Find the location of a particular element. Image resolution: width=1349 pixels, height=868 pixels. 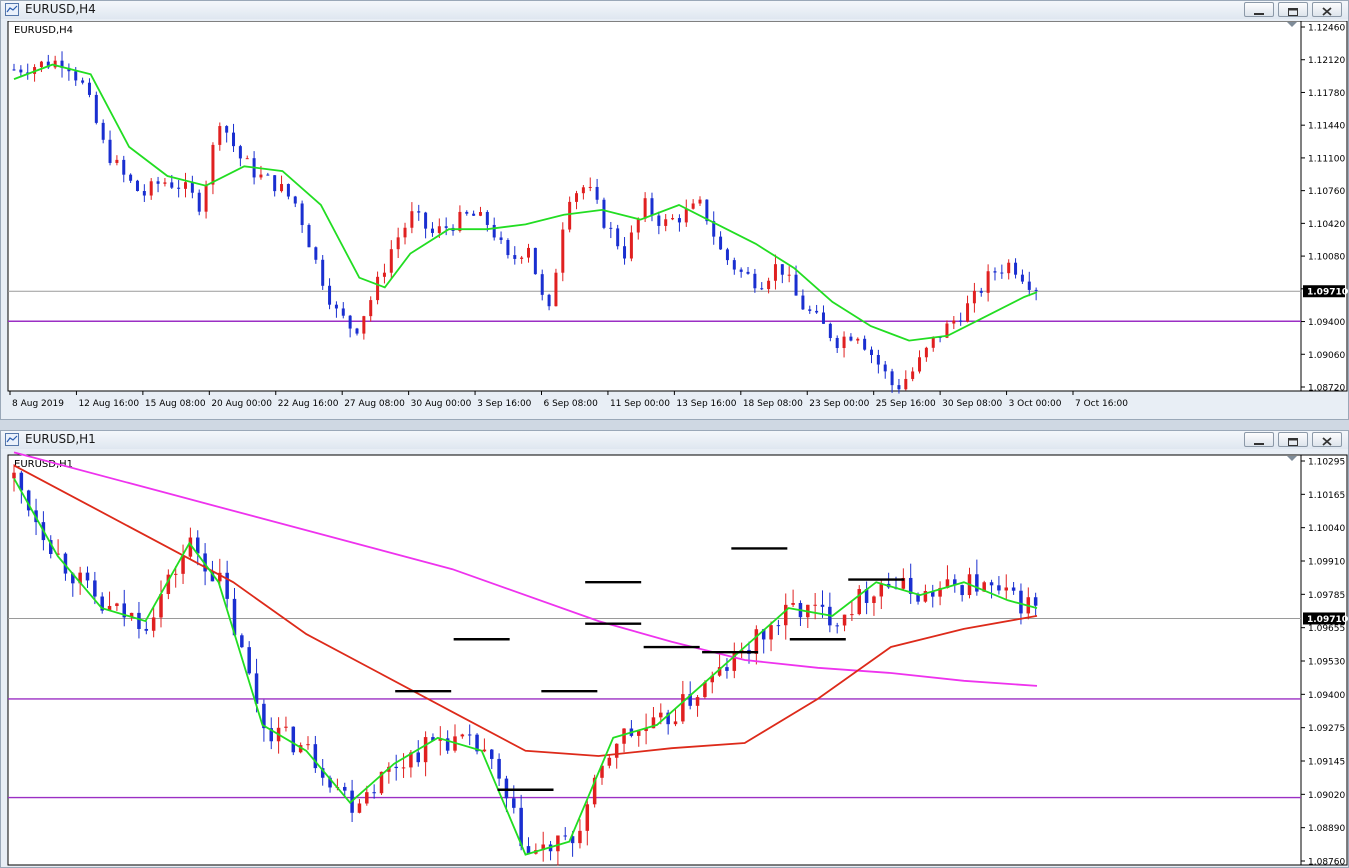

price-tick-label: 1.08760 is located at coordinates (1326, 863).